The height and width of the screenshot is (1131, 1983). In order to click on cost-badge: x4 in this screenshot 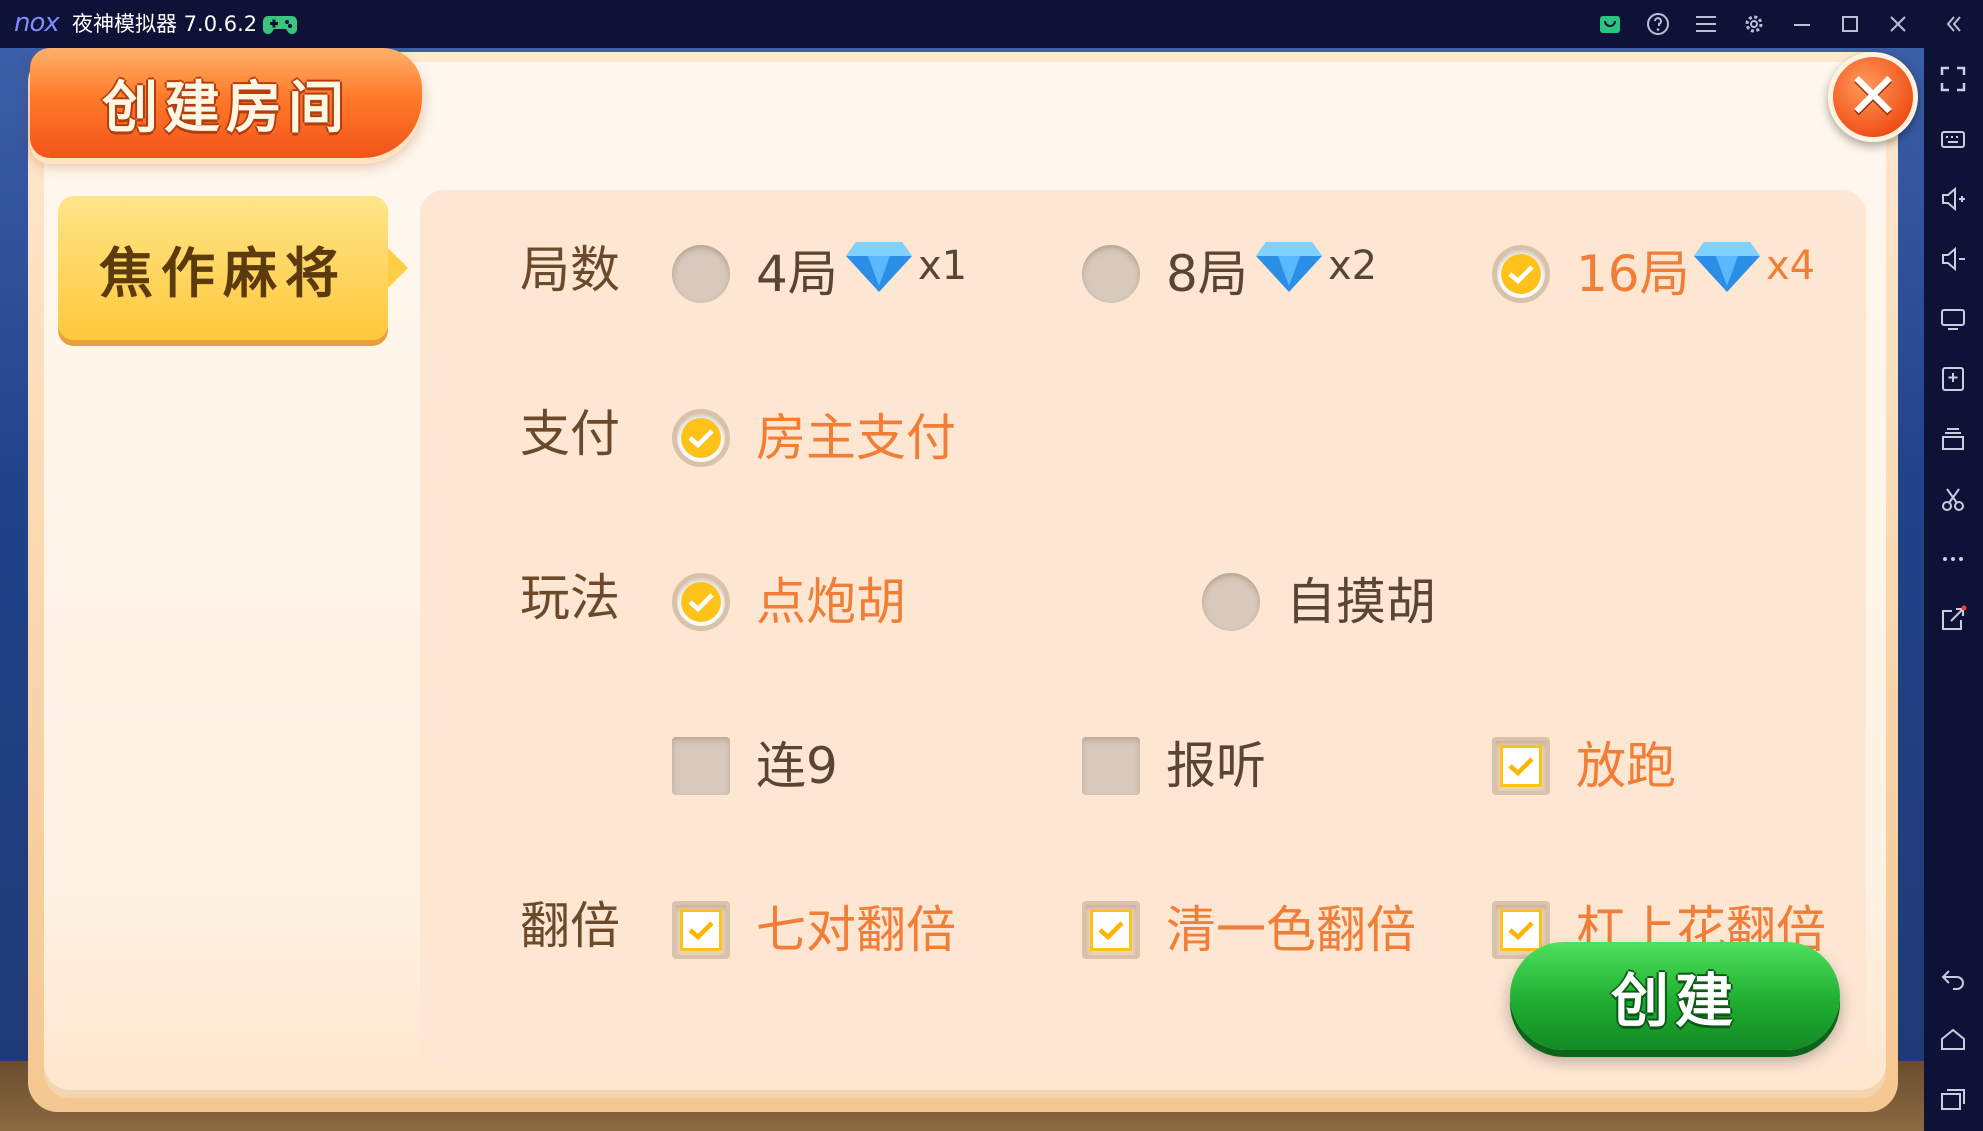, I will do `click(1753, 266)`.